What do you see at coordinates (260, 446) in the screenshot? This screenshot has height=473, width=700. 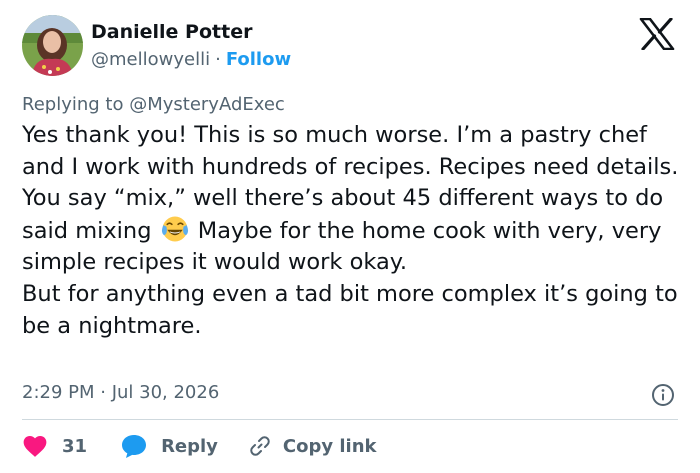 I see `link-icon` at bounding box center [260, 446].